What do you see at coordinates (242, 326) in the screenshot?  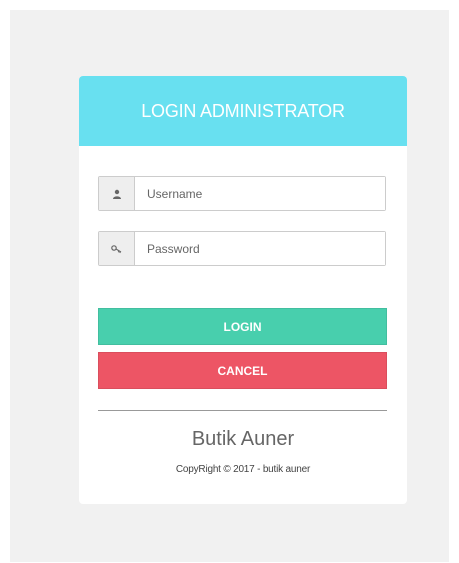 I see `login-button: LOGIN` at bounding box center [242, 326].